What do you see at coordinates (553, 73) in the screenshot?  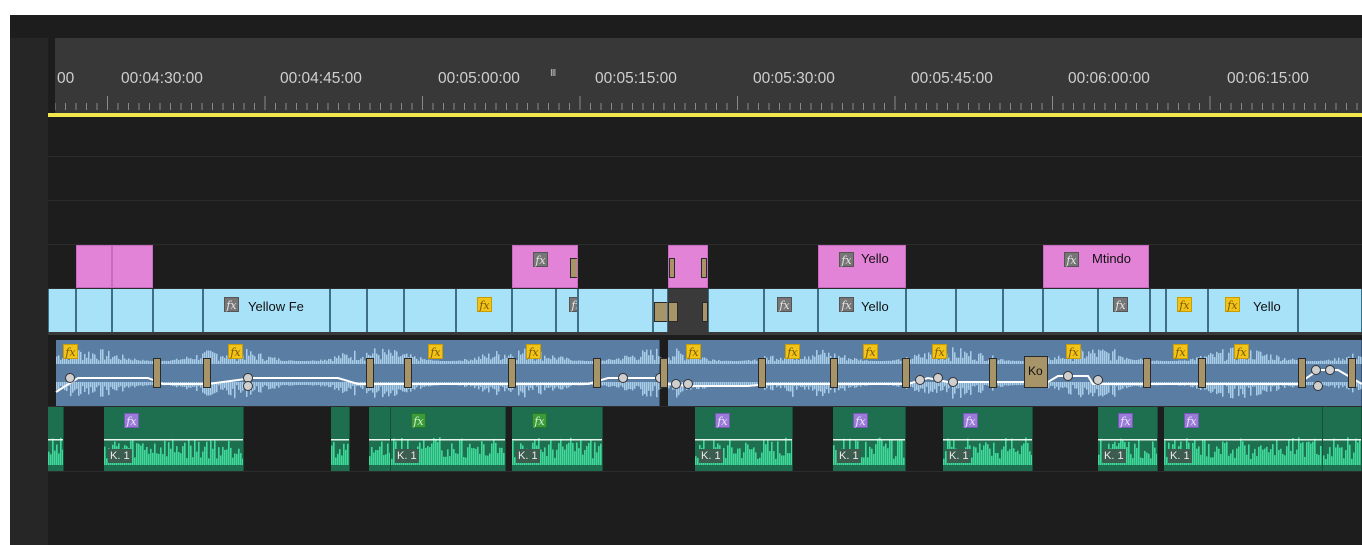 I see `ruler-grip-icon: III` at bounding box center [553, 73].